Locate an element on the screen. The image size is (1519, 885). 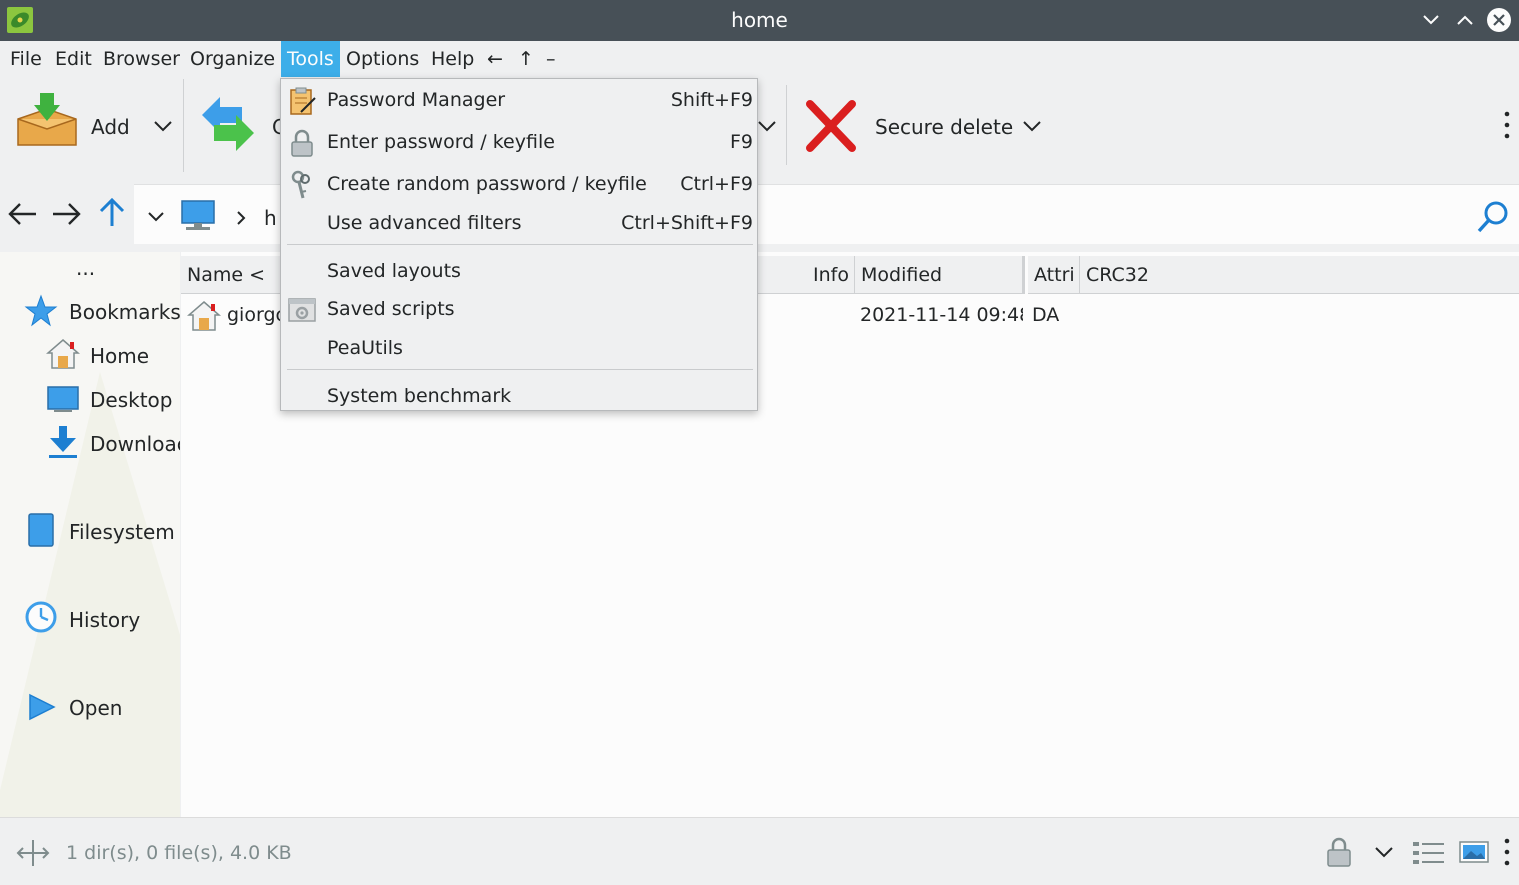
menu-browser: Browser is located at coordinates (141, 59).